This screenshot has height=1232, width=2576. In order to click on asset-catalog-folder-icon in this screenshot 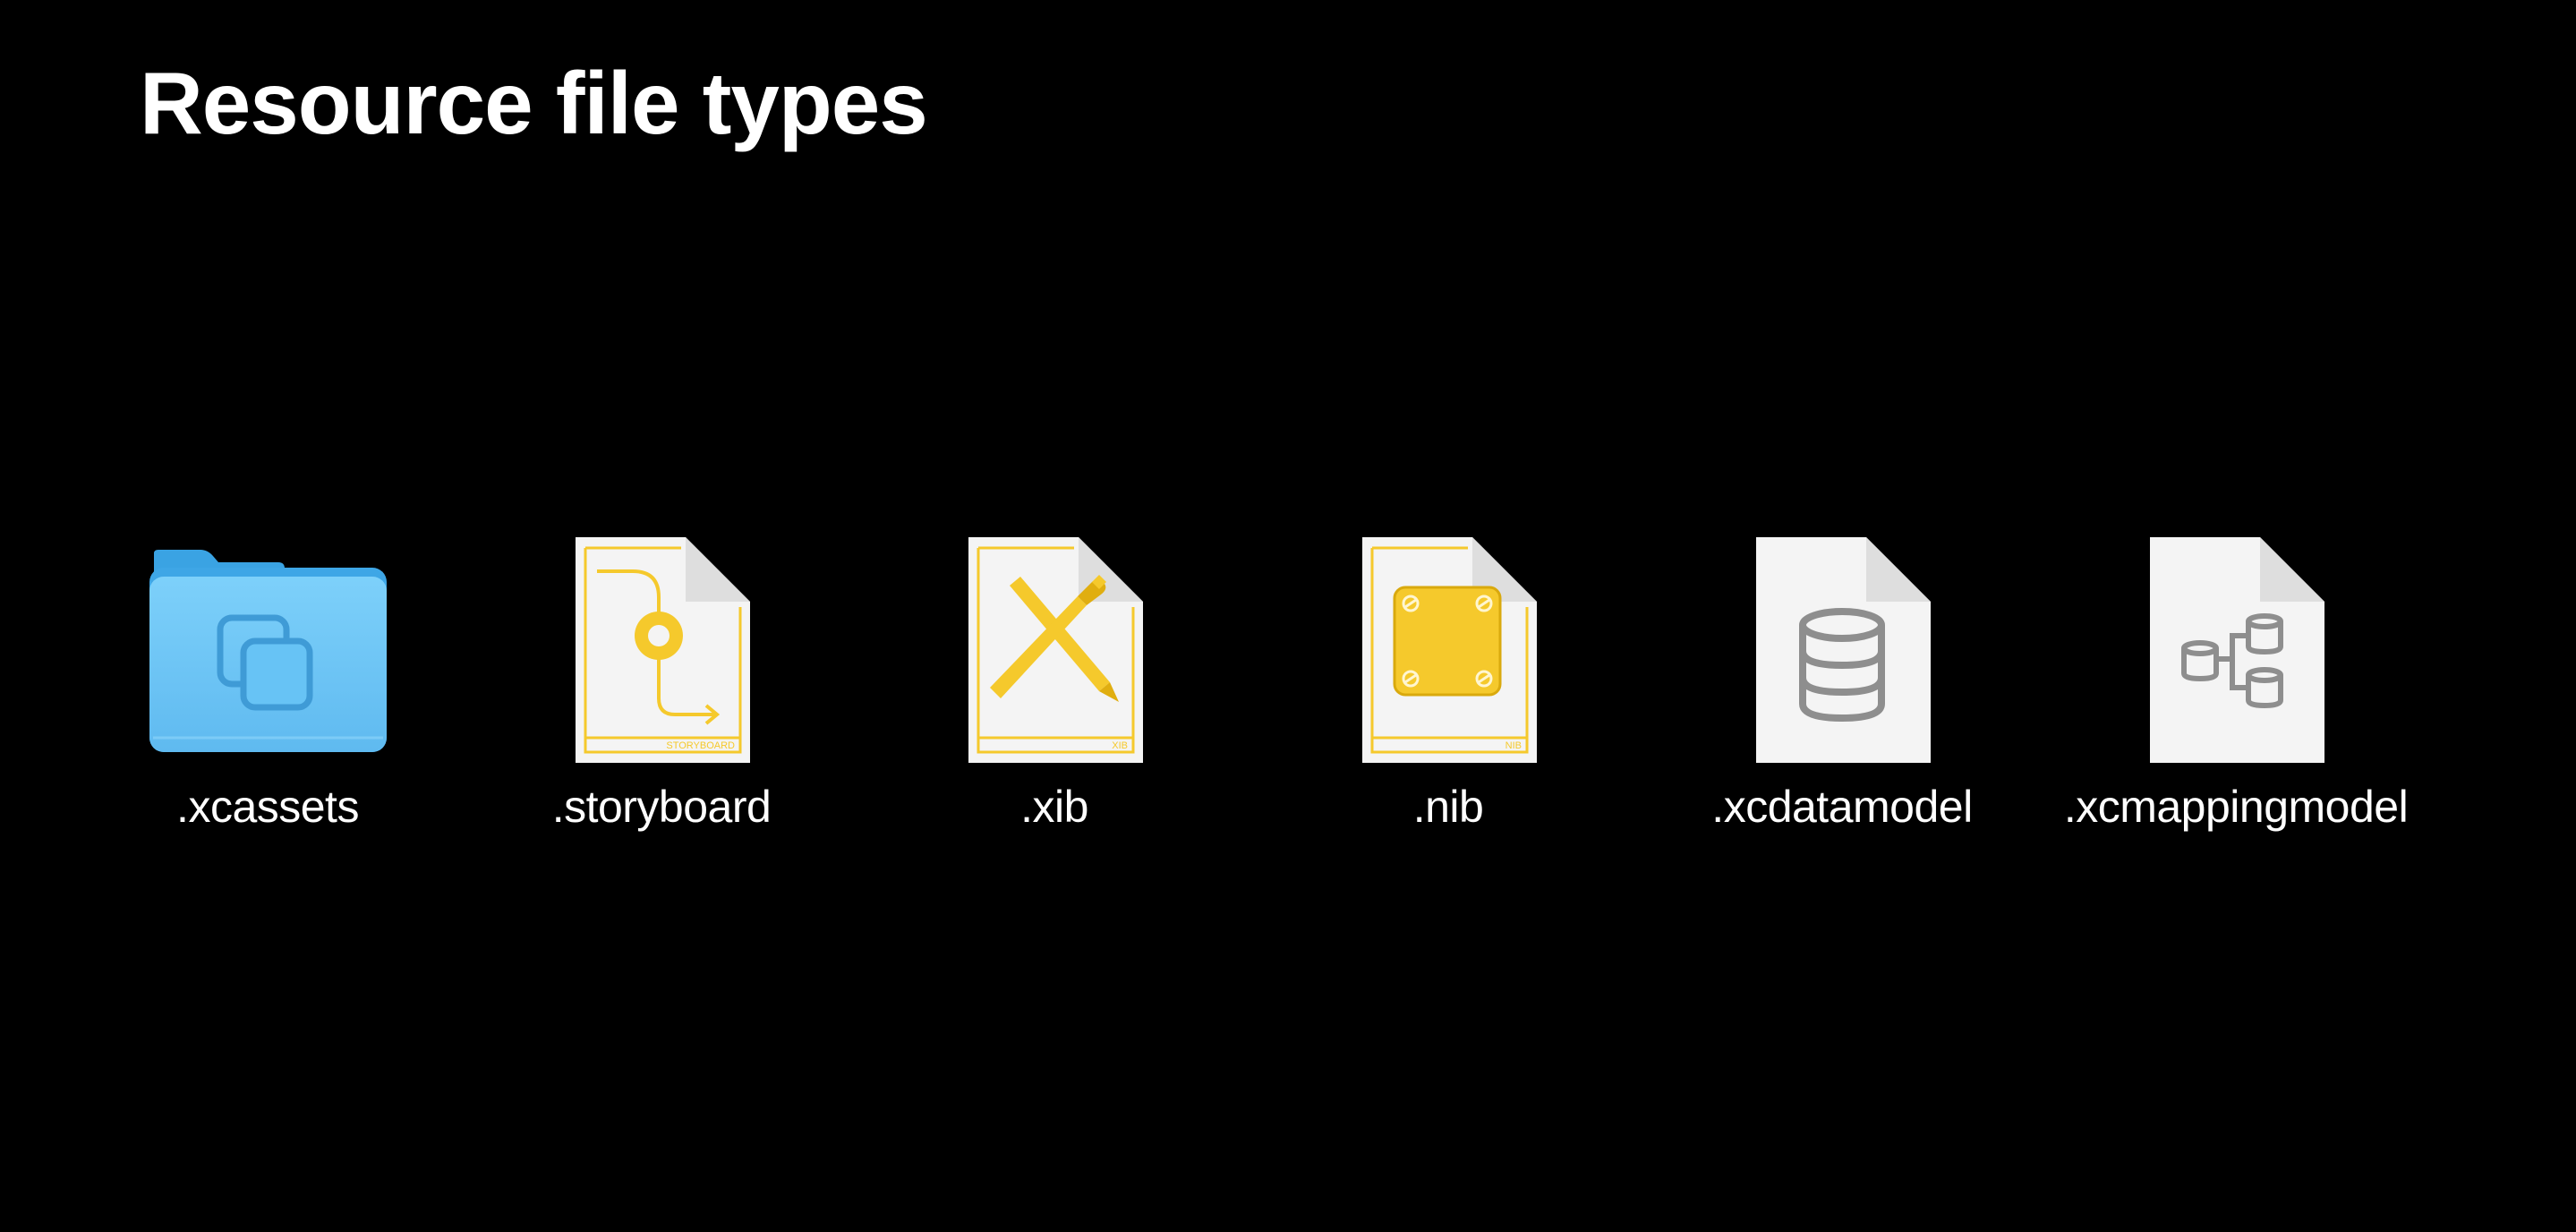, I will do `click(268, 649)`.